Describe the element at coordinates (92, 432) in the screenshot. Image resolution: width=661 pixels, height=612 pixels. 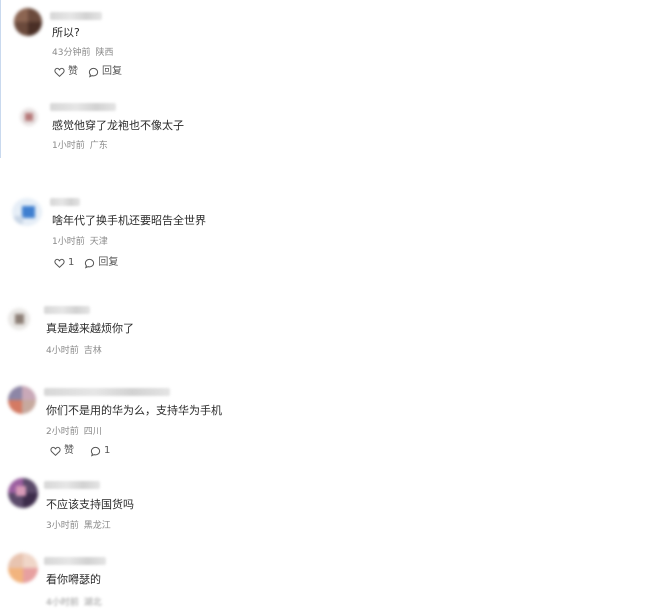
I see `comment-location: 四川` at that location.